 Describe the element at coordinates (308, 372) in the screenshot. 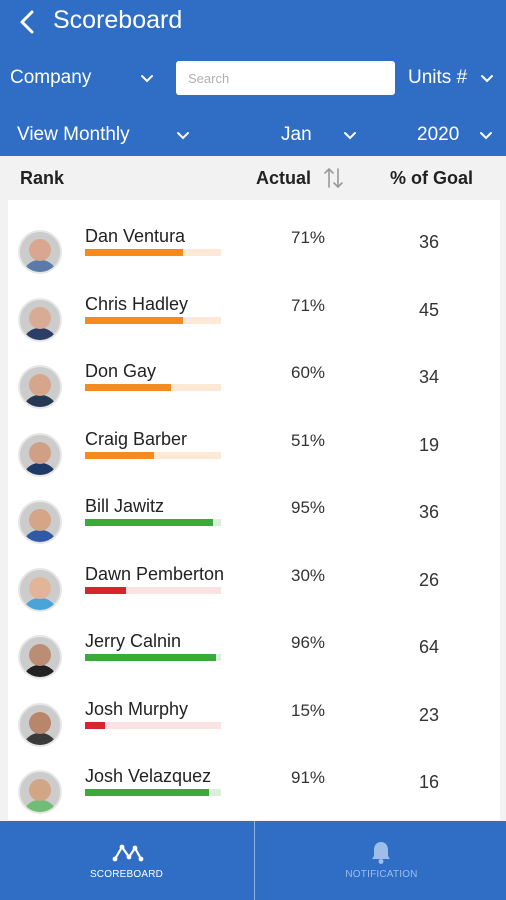

I see `row-actual: 60%` at that location.